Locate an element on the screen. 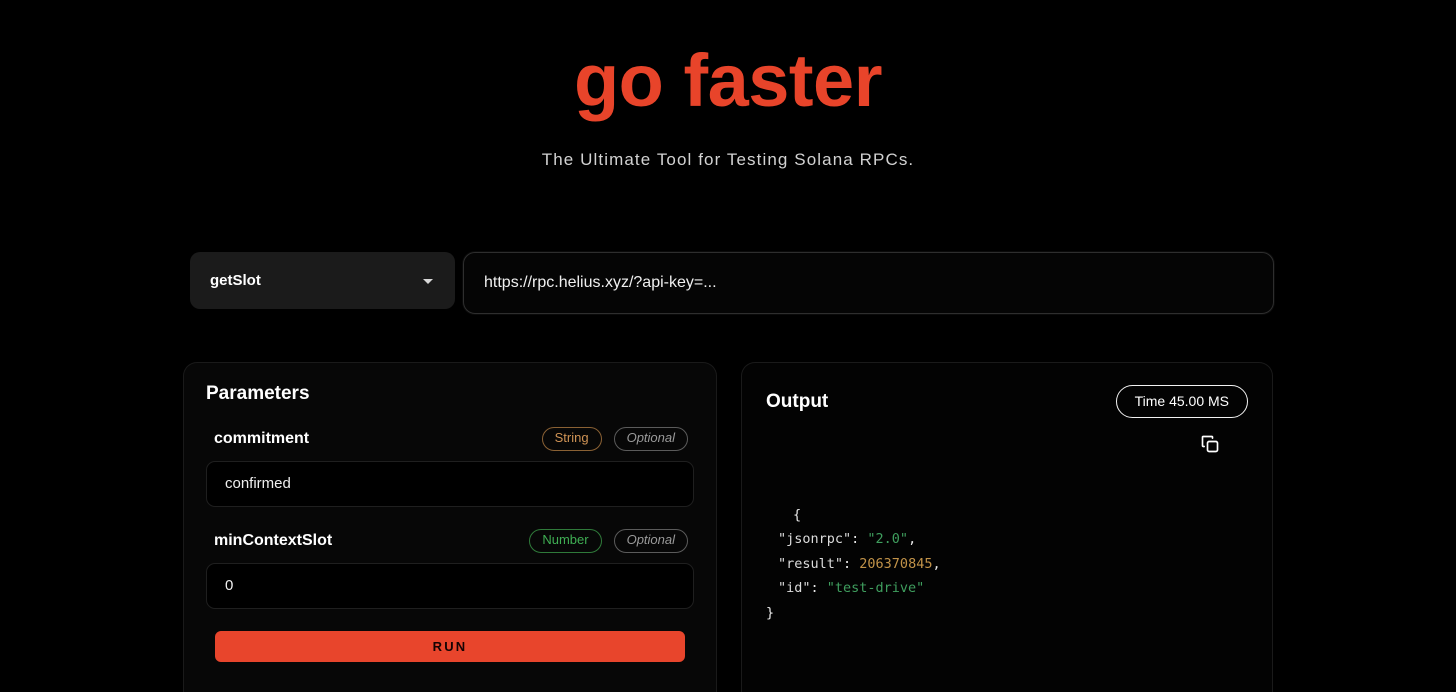 This screenshot has height=692, width=1456. param-label: minContextSlot is located at coordinates (273, 540).